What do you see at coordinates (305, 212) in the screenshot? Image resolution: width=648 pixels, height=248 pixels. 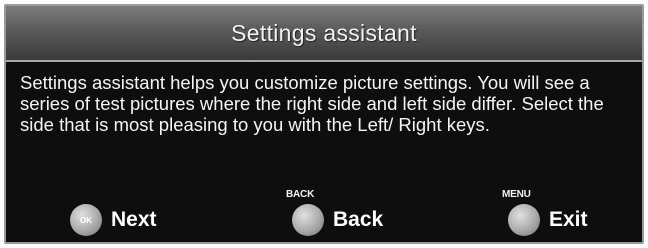 I see `back-key-icon: BACK` at bounding box center [305, 212].